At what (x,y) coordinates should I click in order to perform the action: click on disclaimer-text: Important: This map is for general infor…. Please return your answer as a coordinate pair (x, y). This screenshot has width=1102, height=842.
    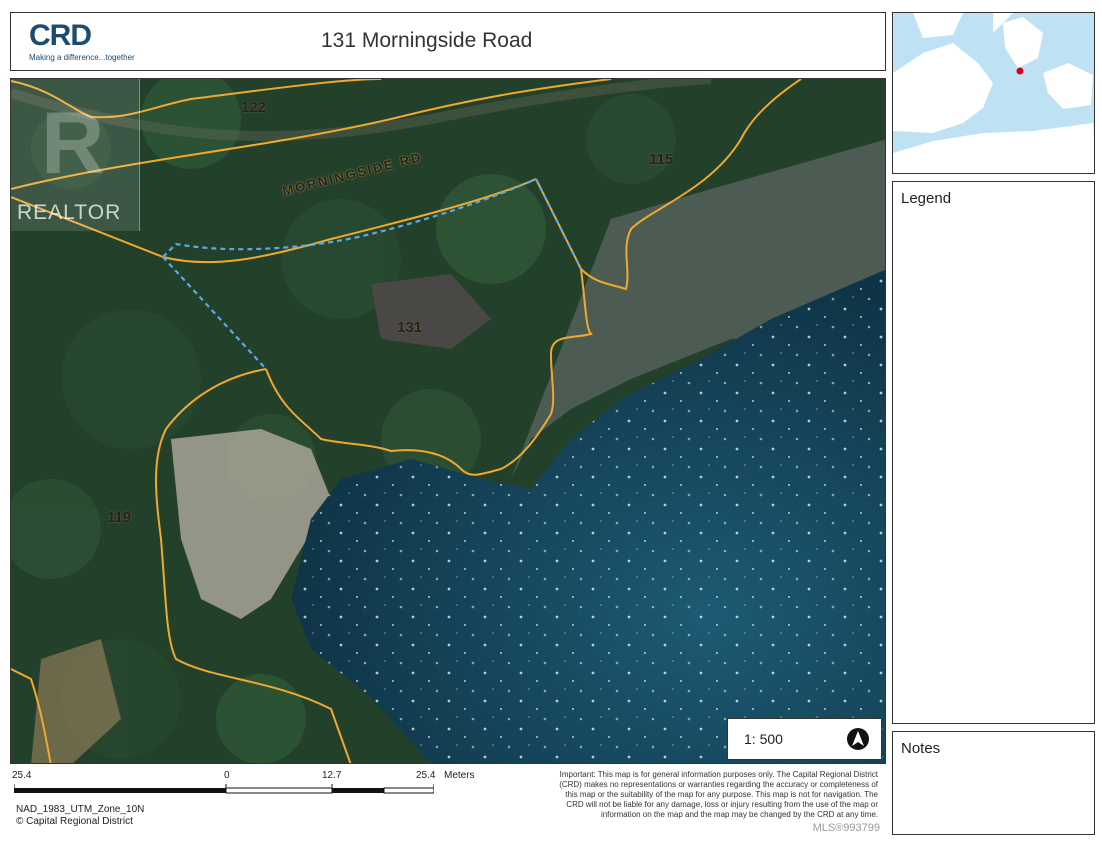
    Looking at the image, I should click on (718, 794).